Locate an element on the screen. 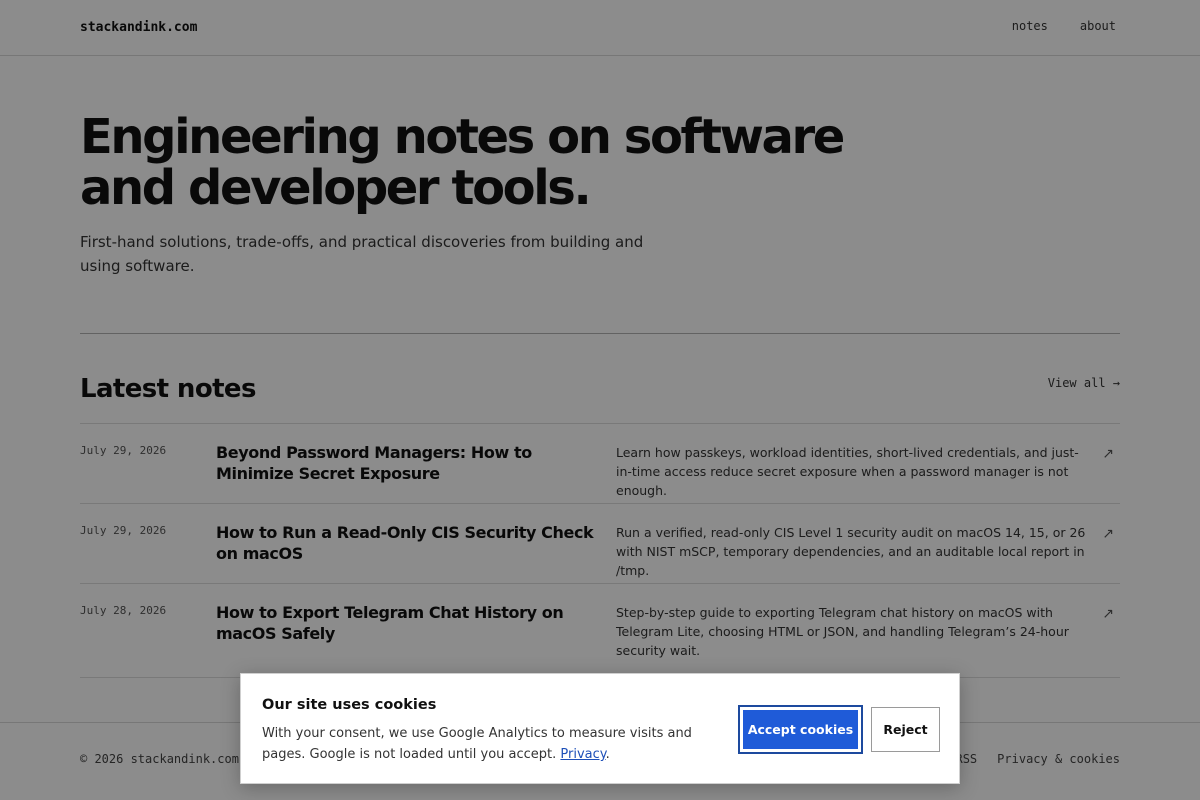 The image size is (1200, 800). privacy-link: Privacy is located at coordinates (582, 754).